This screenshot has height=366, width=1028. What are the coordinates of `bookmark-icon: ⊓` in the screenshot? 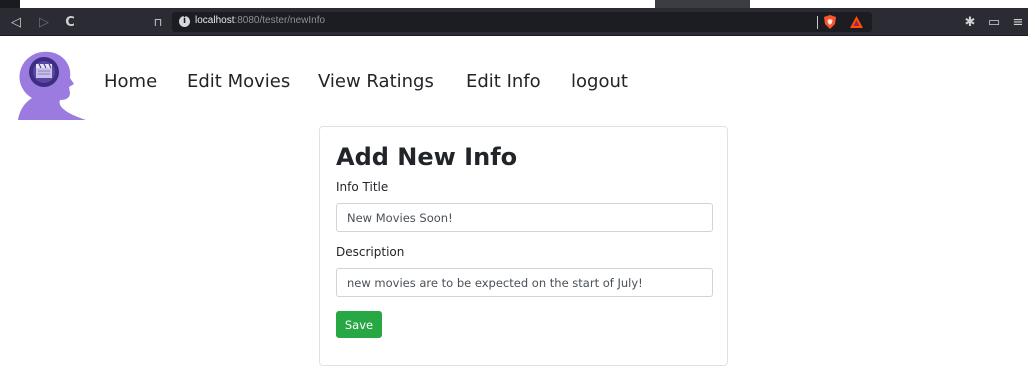 It's located at (158, 22).